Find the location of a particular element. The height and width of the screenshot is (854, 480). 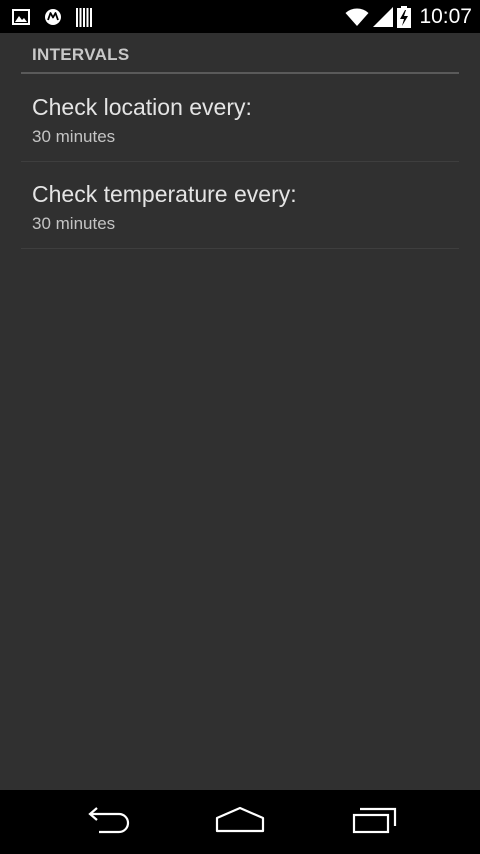

recents-icon is located at coordinates (375, 822).